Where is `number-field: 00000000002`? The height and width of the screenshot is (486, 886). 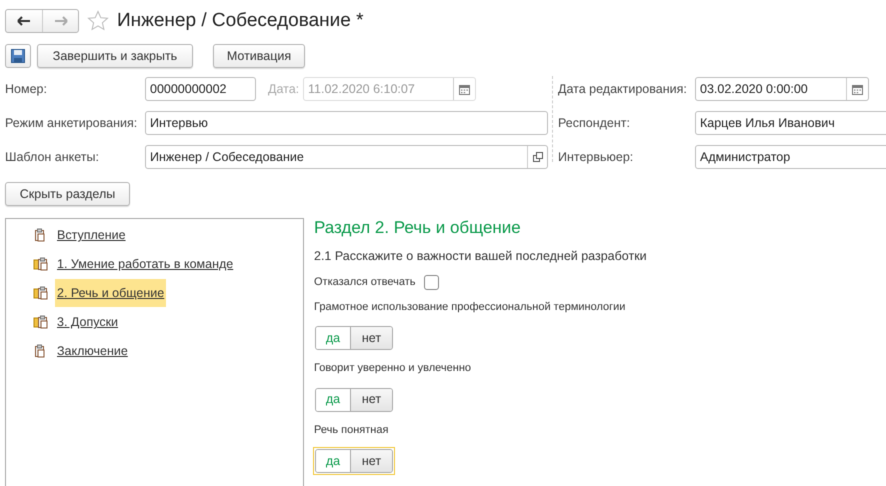
number-field: 00000000002 is located at coordinates (200, 89).